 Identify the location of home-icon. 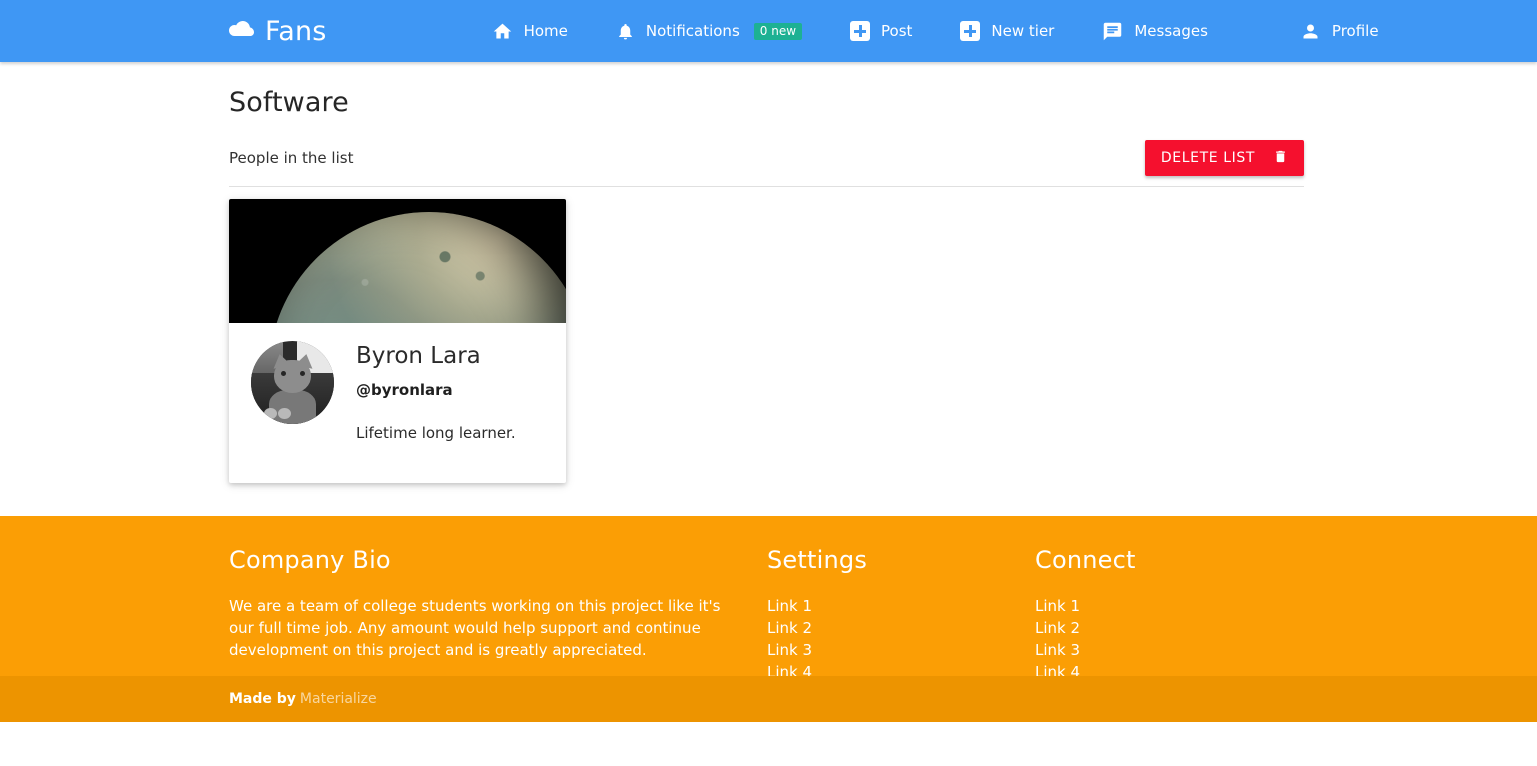
(502, 31).